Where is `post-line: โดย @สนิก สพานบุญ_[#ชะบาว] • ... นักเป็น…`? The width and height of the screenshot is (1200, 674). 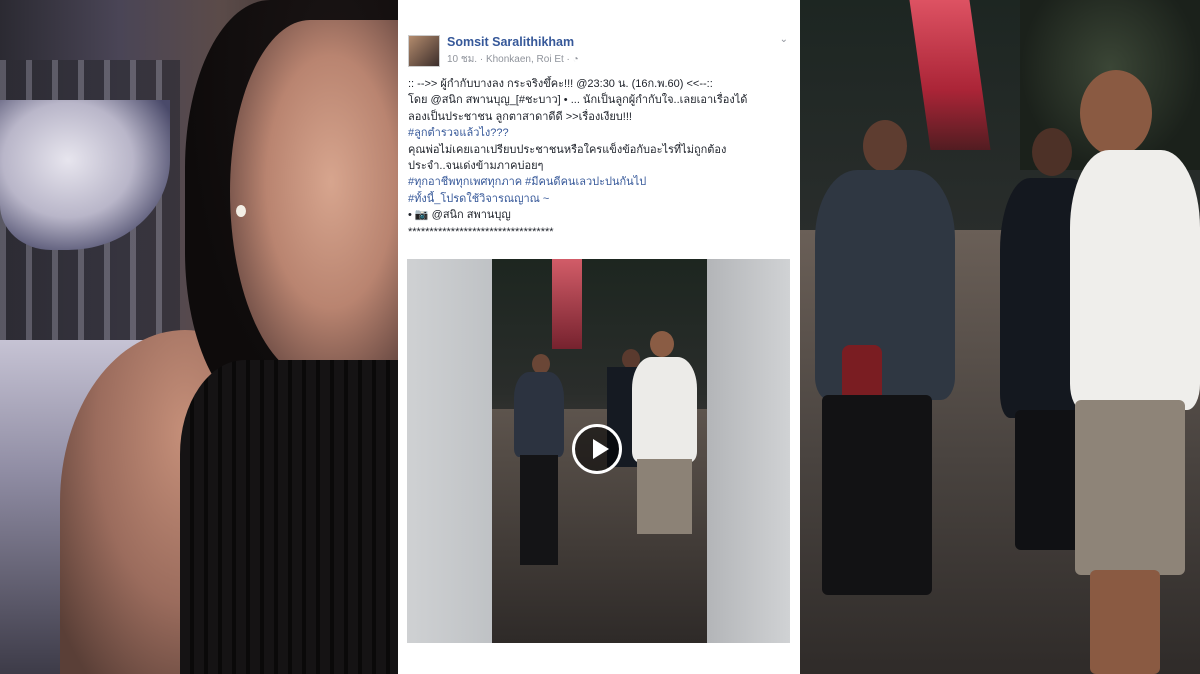
post-line: โดย @สนิก สพานบุญ_[#ชะบาว] • ... นักเป็น… is located at coordinates (578, 100).